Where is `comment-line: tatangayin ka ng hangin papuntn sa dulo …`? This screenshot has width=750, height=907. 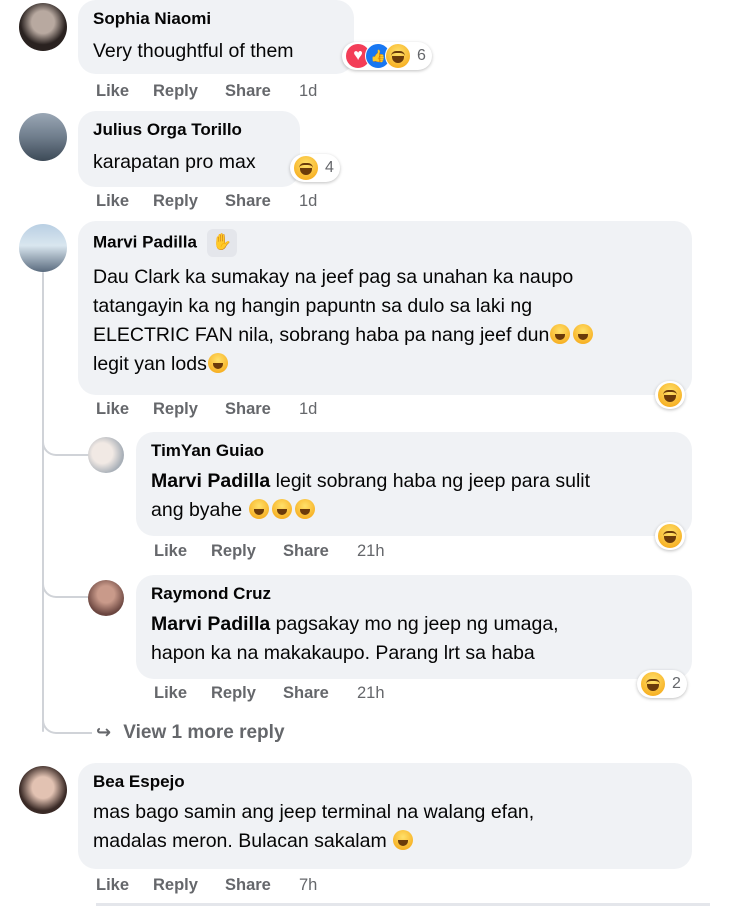 comment-line: tatangayin ka ng hangin papuntn sa dulo … is located at coordinates (313, 306).